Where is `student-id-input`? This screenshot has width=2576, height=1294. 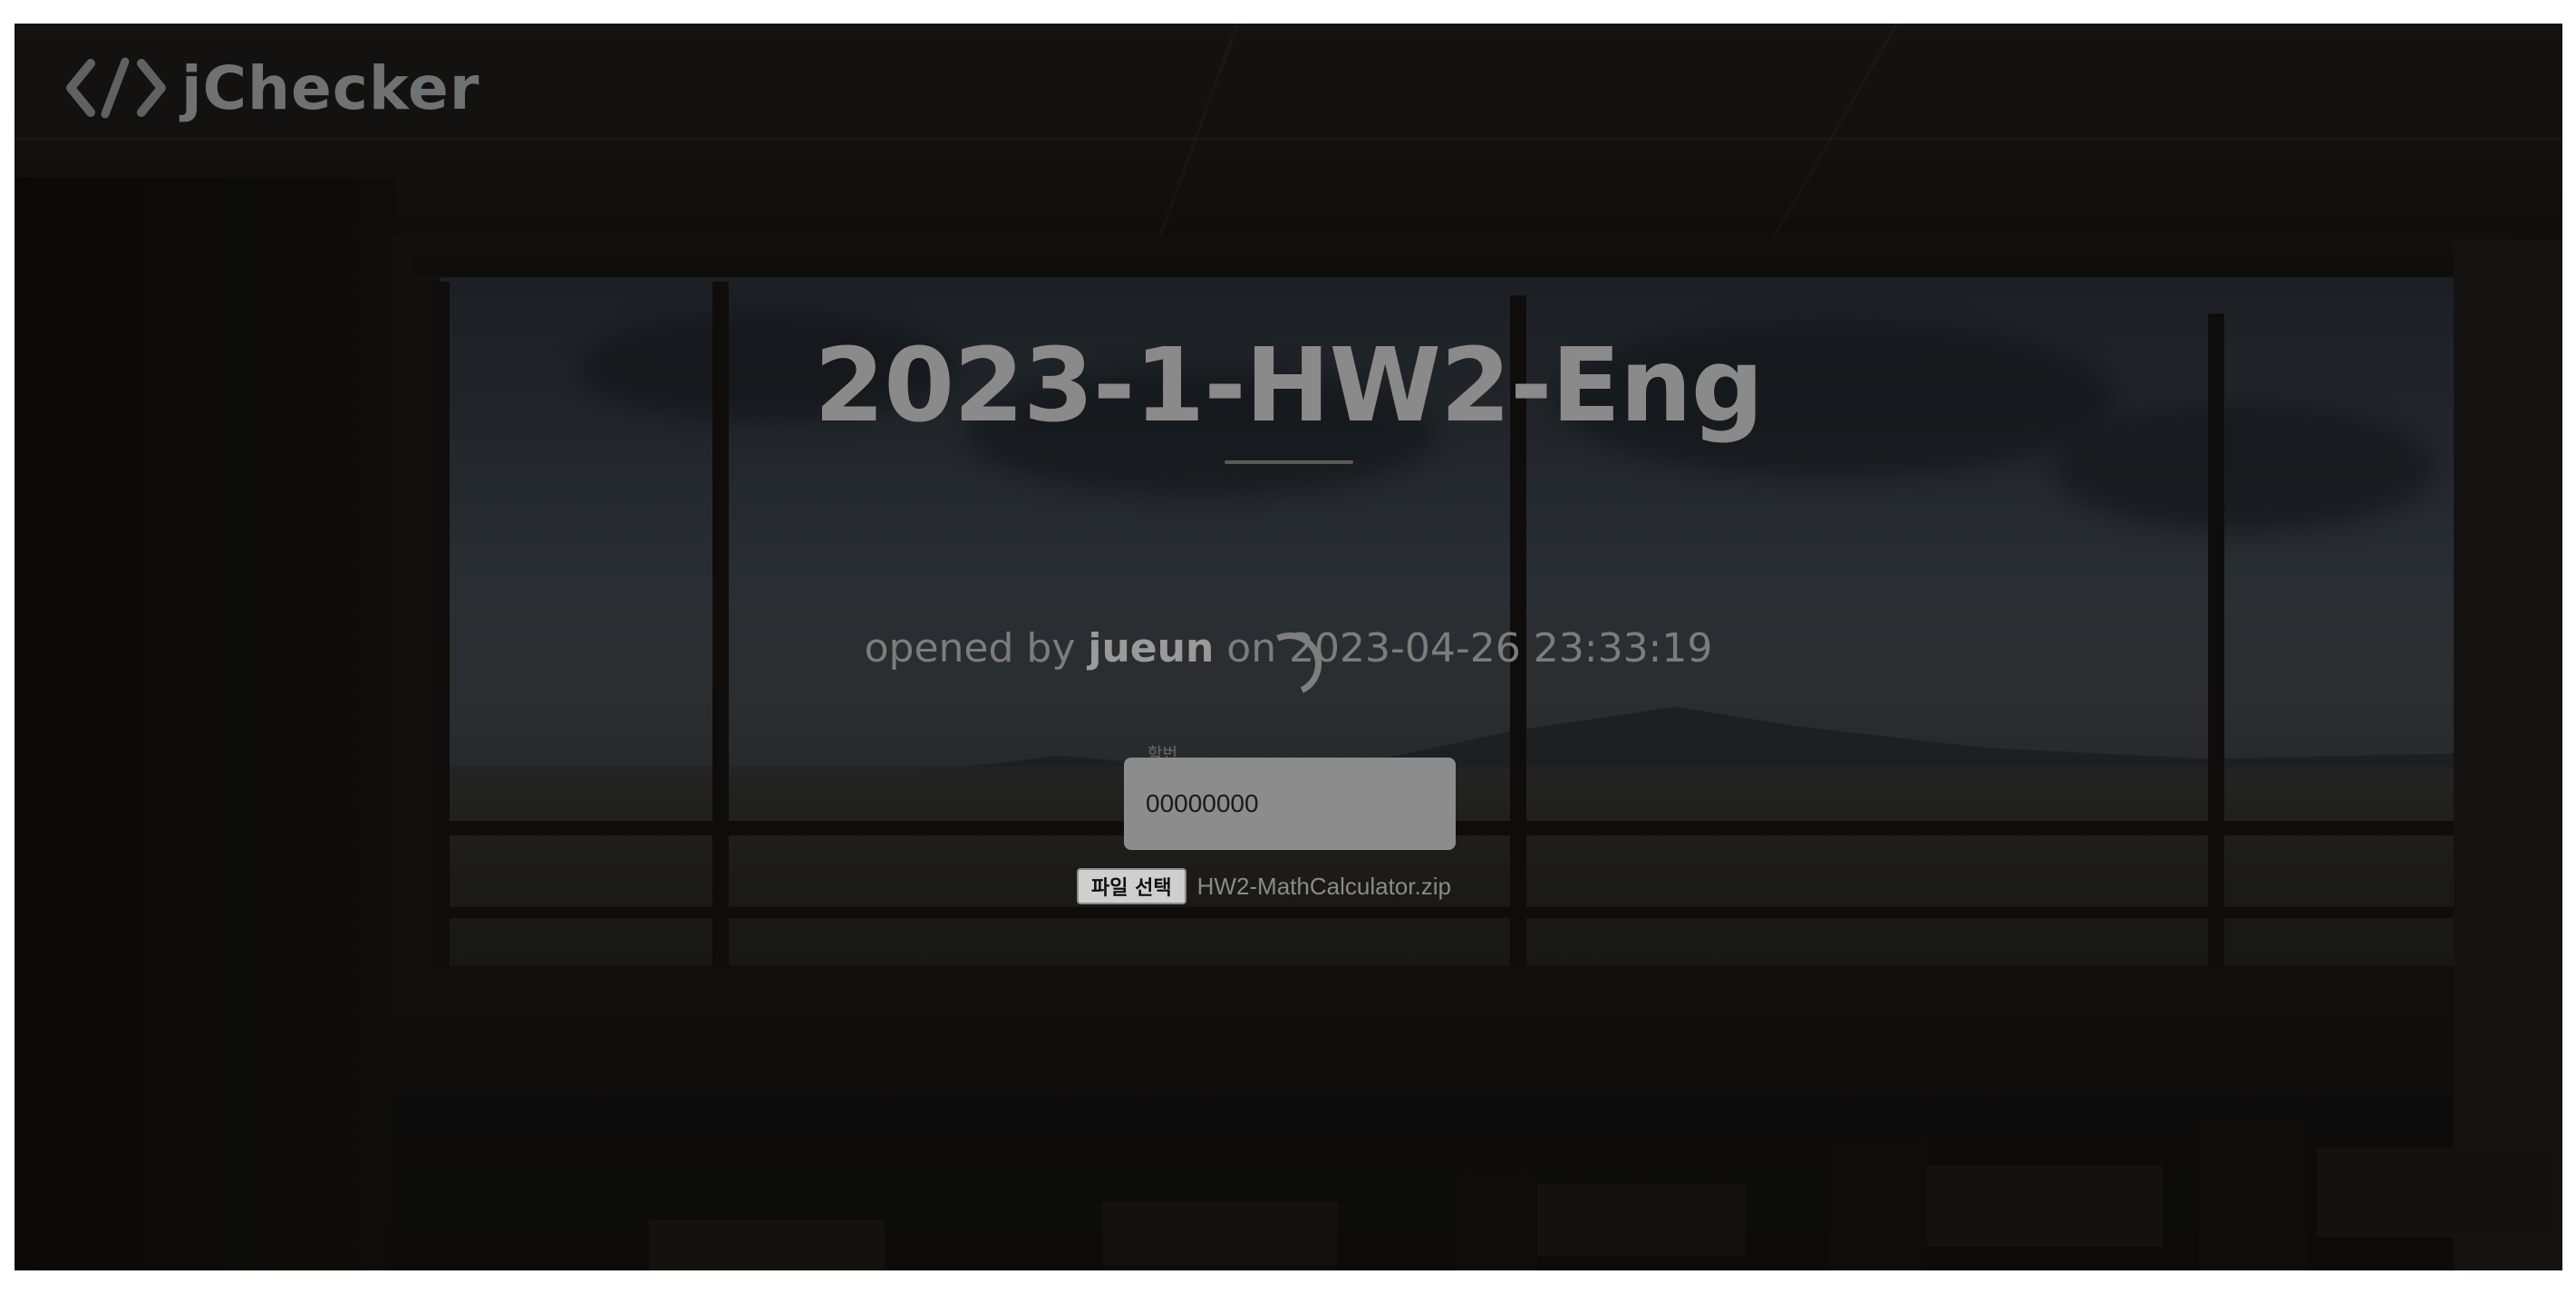 student-id-input is located at coordinates (1290, 804).